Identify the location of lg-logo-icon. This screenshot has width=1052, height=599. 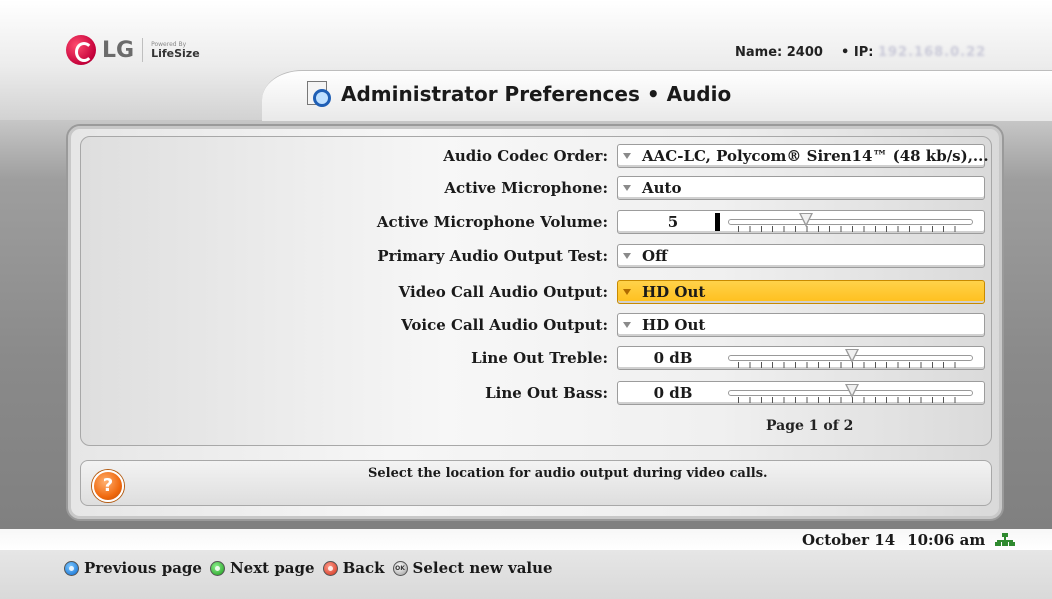
(81, 50).